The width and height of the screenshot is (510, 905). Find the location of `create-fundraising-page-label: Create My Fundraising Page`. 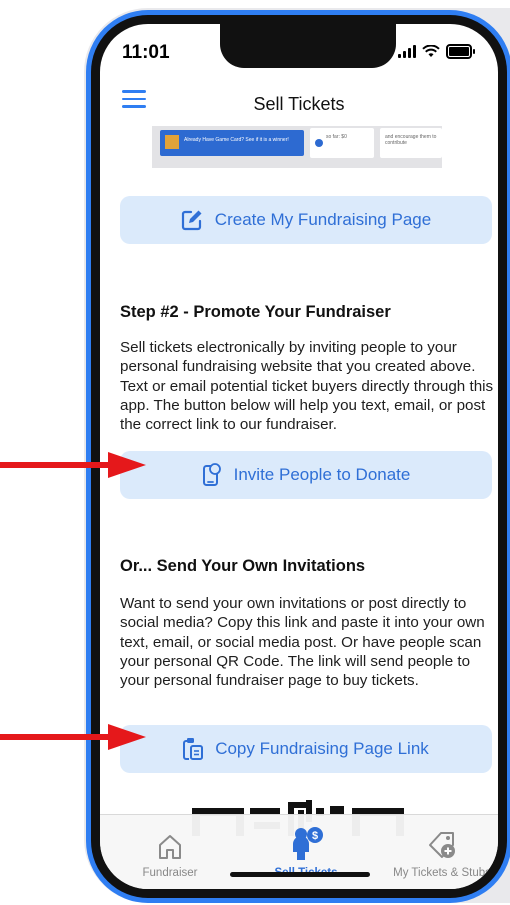

create-fundraising-page-label: Create My Fundraising Page is located at coordinates (323, 219).